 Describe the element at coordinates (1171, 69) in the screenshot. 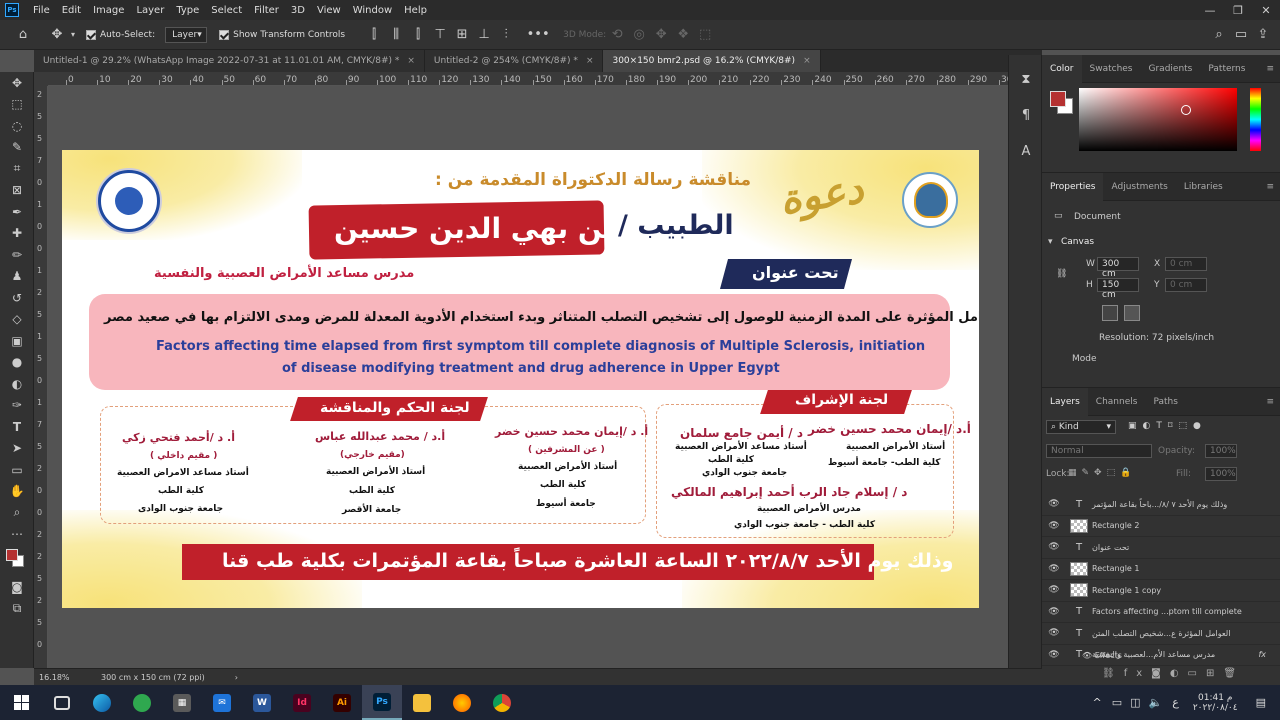

I see `tab-gradients: Gradients` at that location.